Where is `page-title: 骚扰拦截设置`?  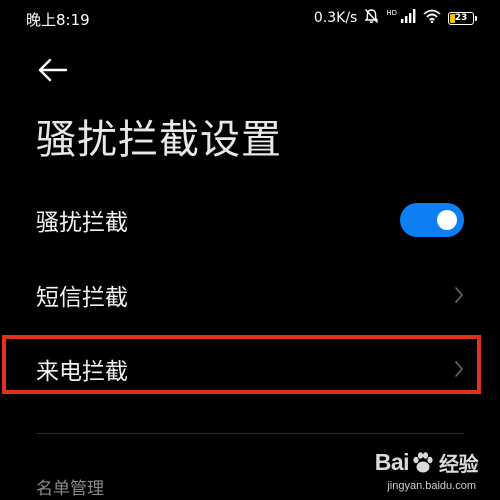
page-title: 骚扰拦截设置 is located at coordinates (159, 140).